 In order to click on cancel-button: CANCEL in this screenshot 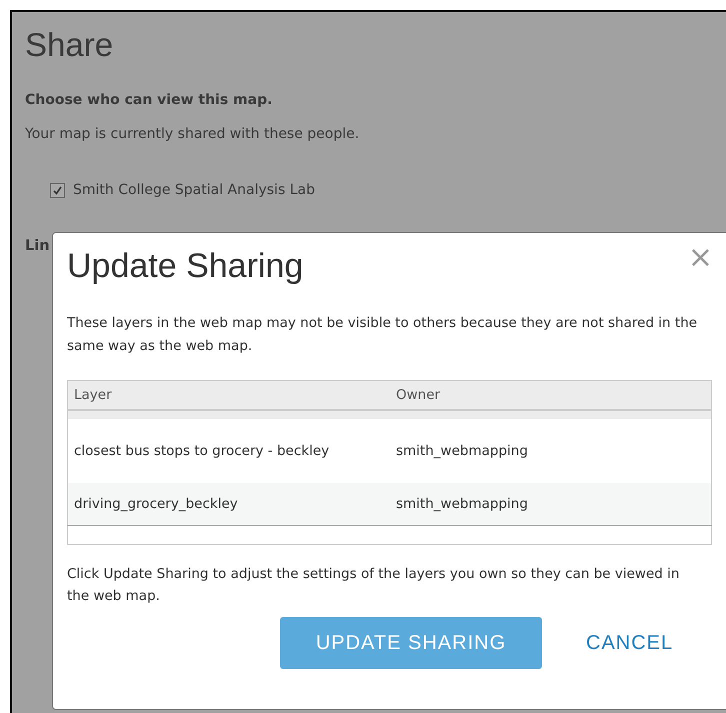, I will do `click(630, 643)`.